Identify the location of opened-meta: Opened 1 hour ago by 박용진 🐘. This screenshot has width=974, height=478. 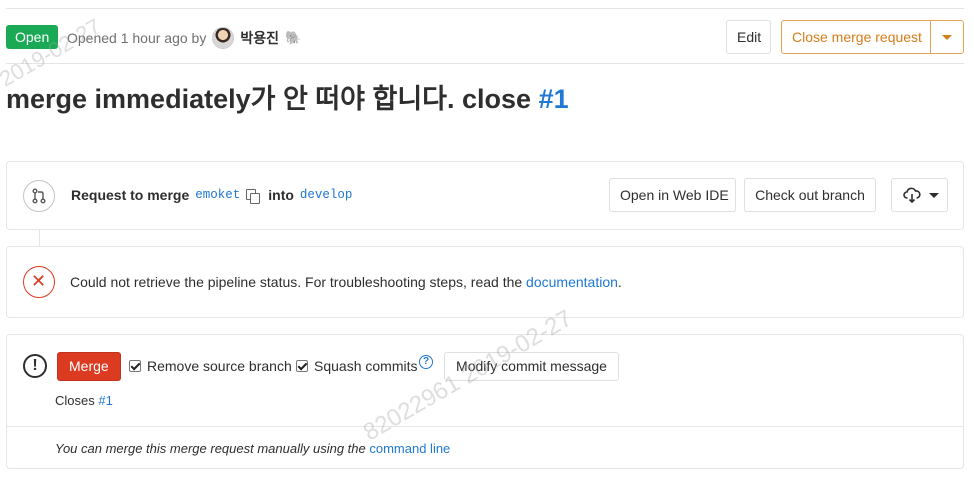
(184, 38).